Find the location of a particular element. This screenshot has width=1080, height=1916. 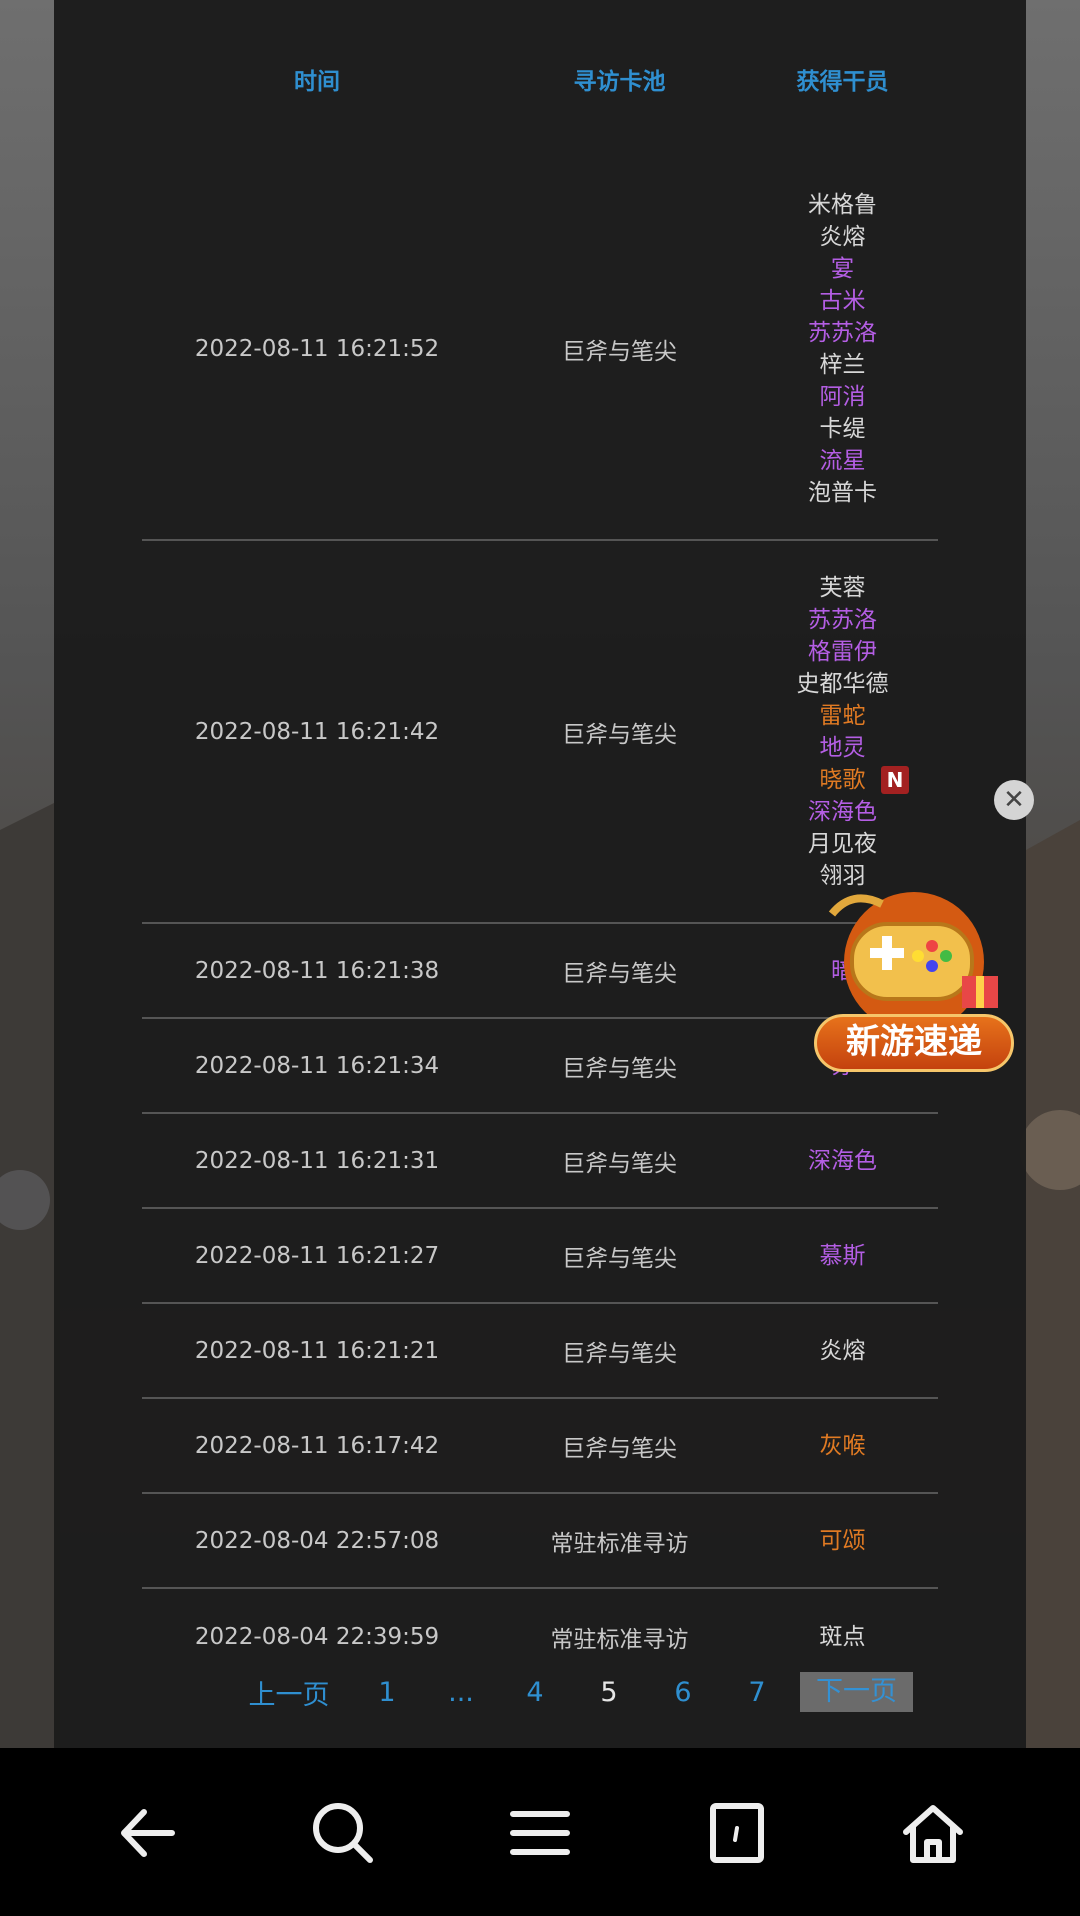

header-pool: 寻访卡池 is located at coordinates (619, 82).